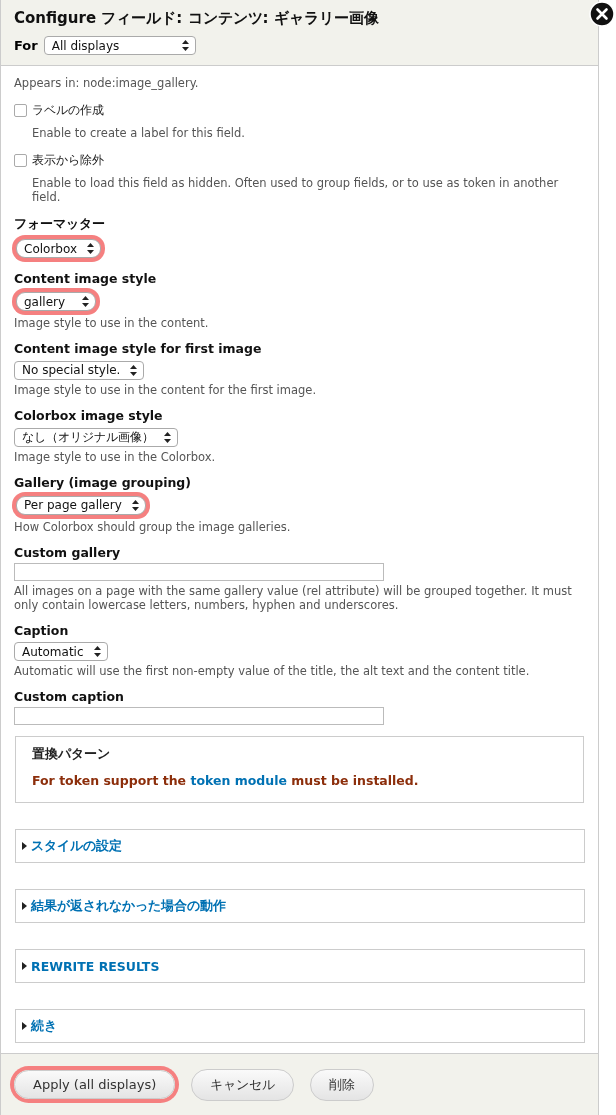 Image resolution: width=616 pixels, height=1115 pixels. Describe the element at coordinates (300, 906) in the screenshot. I see `collapsible-section: 結果が返されなかった場合の動作` at that location.